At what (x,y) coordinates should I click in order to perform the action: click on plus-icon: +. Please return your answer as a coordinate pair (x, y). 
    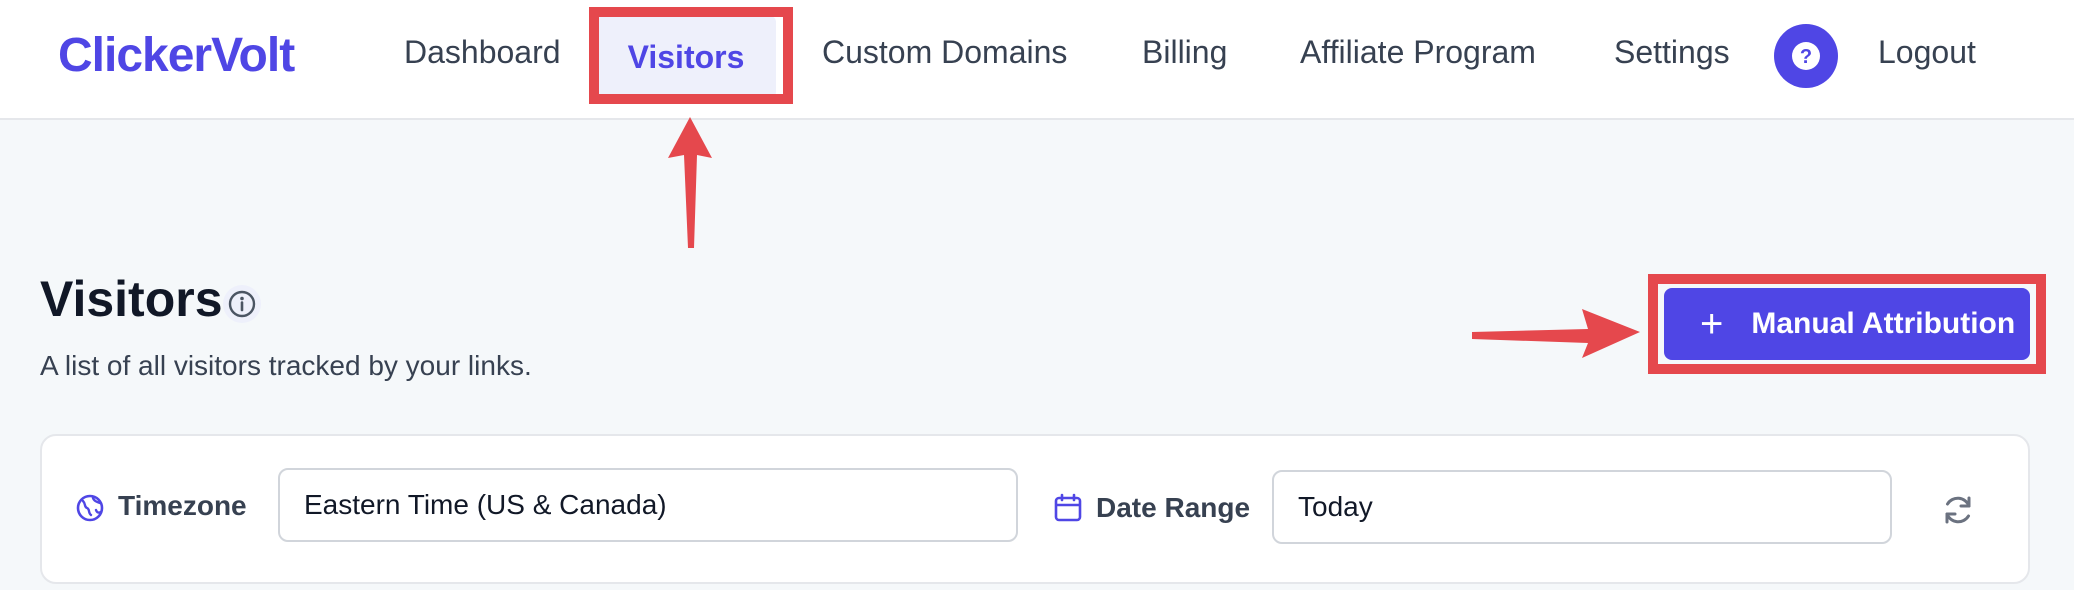
    Looking at the image, I should click on (1712, 324).